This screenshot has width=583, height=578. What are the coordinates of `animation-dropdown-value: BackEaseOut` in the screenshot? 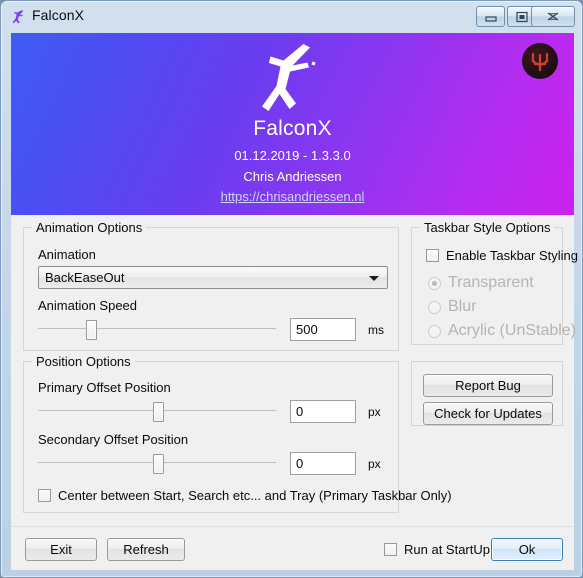 It's located at (85, 277).